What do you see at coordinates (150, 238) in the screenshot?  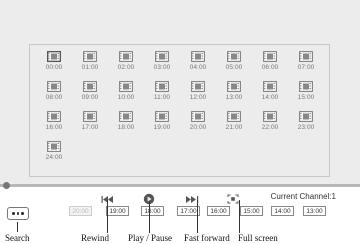 I see `play-pause-annotation: Play / Pause` at bounding box center [150, 238].